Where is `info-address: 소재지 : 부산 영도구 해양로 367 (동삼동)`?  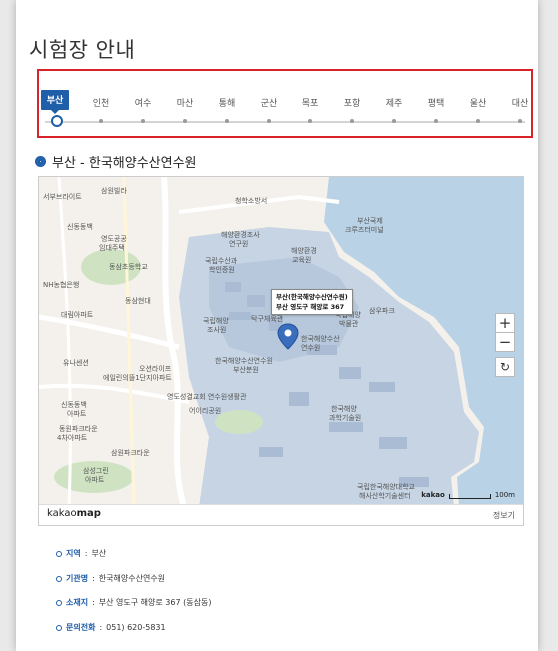 info-address: 소재지 : 부산 영도구 해양로 367 (동삼동) is located at coordinates (133, 602).